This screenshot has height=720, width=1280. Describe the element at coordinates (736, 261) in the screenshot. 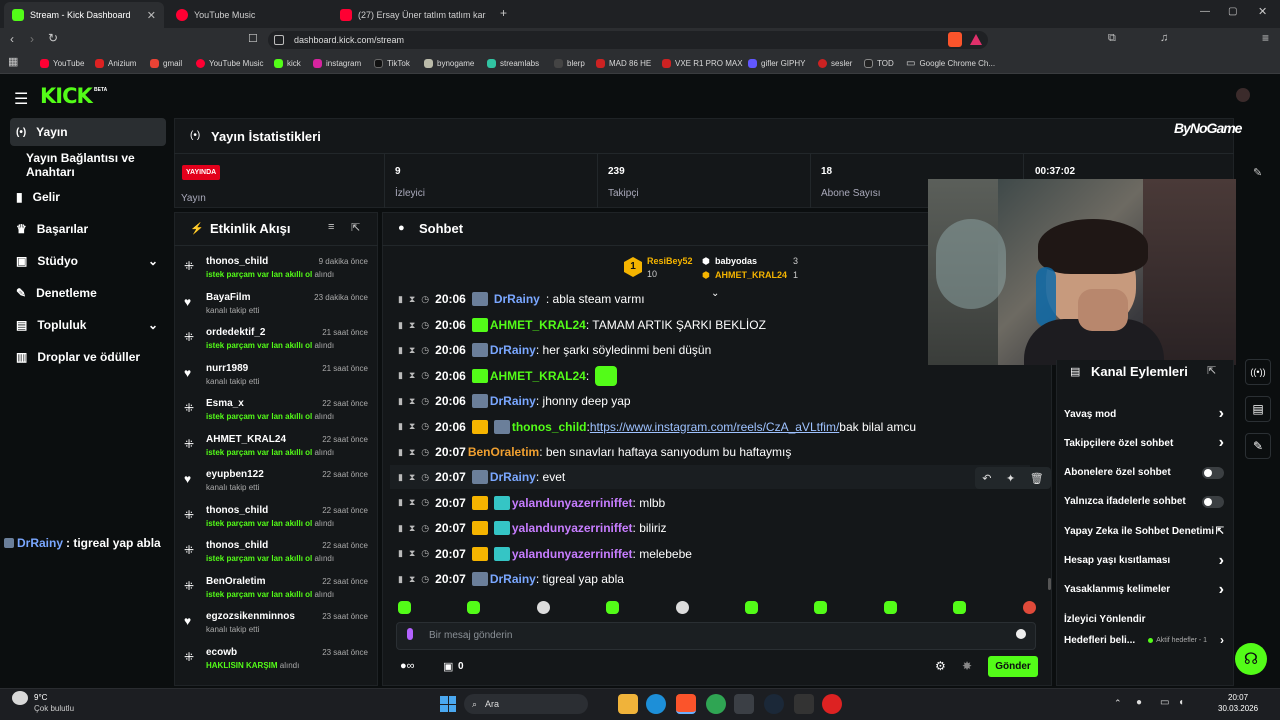

I see `leader-2-name: babyodas` at that location.